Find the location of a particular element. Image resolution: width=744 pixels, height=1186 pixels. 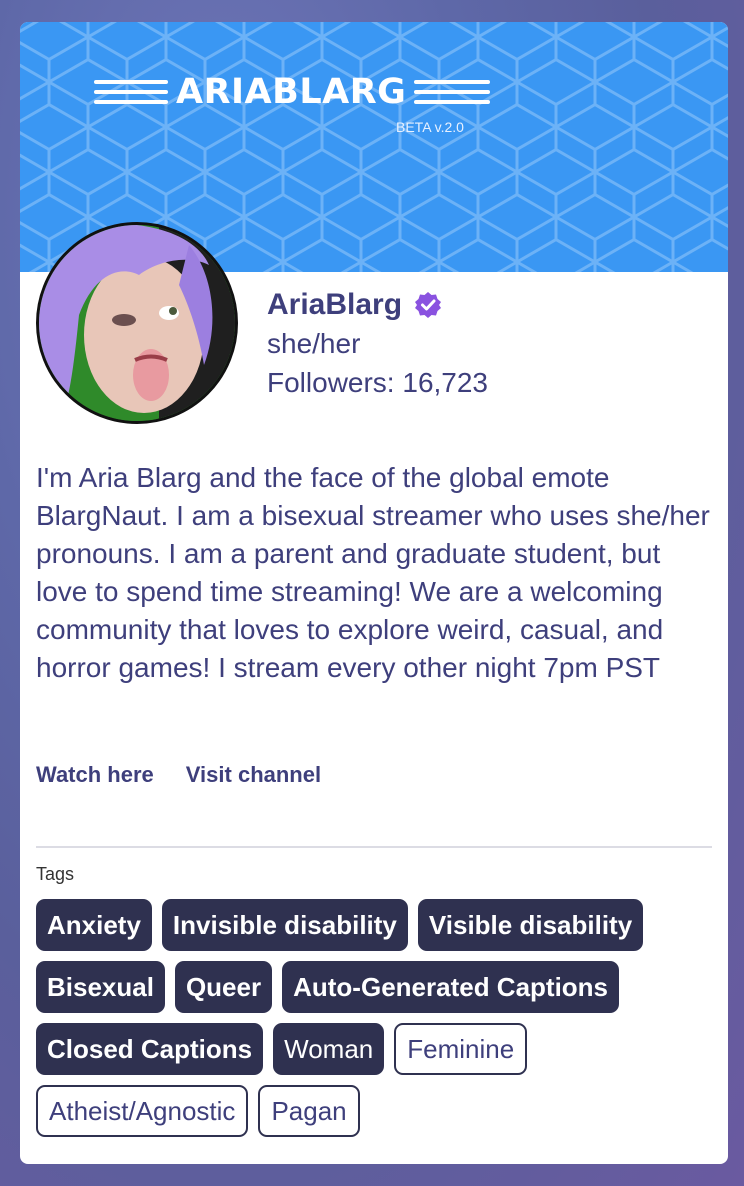

tag-invisible-disability: Invisible disability is located at coordinates (284, 925).